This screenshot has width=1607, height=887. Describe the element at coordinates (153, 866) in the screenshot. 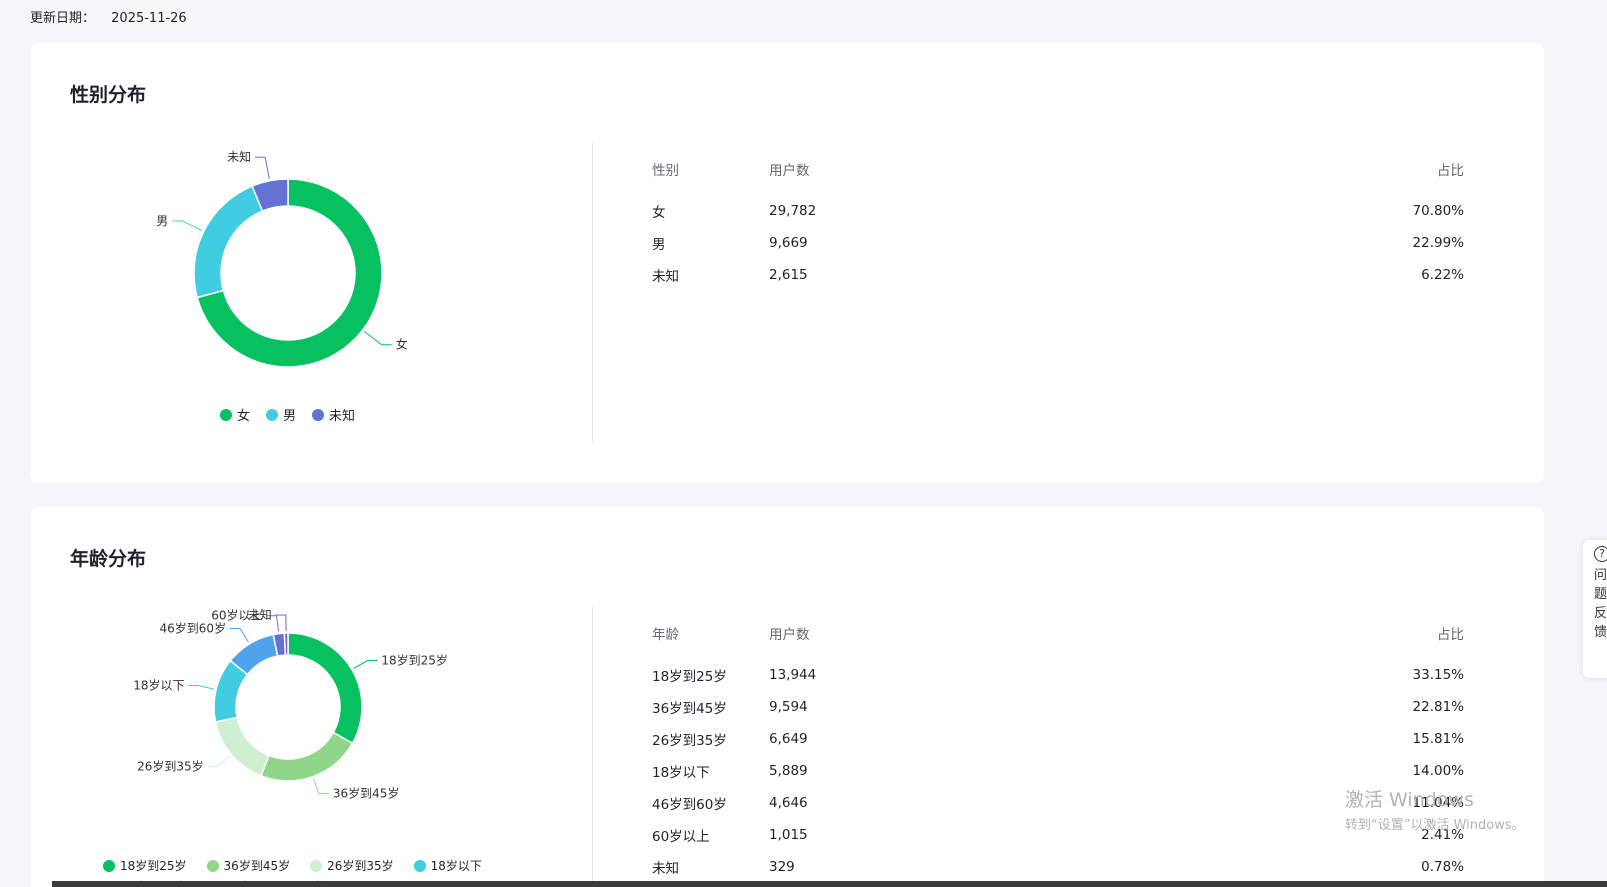

I see `age-legend-label: 18岁到25岁` at that location.